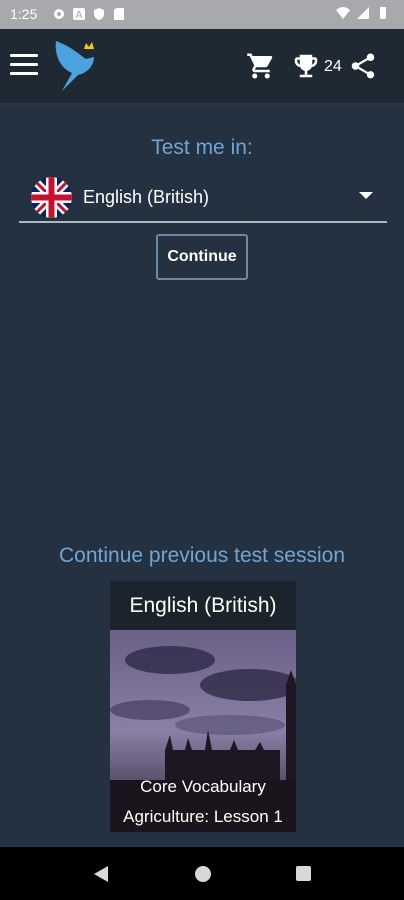 The image size is (404, 900). What do you see at coordinates (101, 874) in the screenshot?
I see `back-icon` at bounding box center [101, 874].